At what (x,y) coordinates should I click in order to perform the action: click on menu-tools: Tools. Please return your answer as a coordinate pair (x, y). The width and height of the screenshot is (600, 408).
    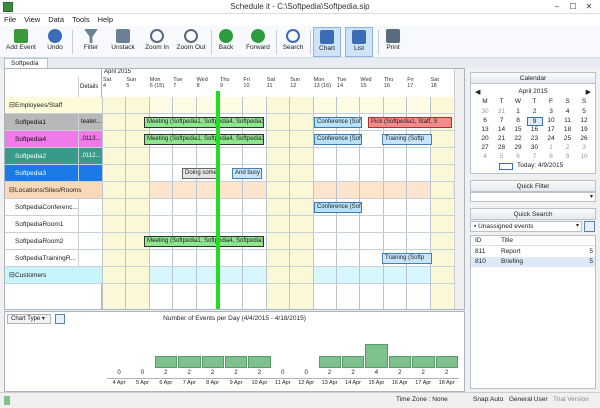
    Looking at the image, I should click on (81, 20).